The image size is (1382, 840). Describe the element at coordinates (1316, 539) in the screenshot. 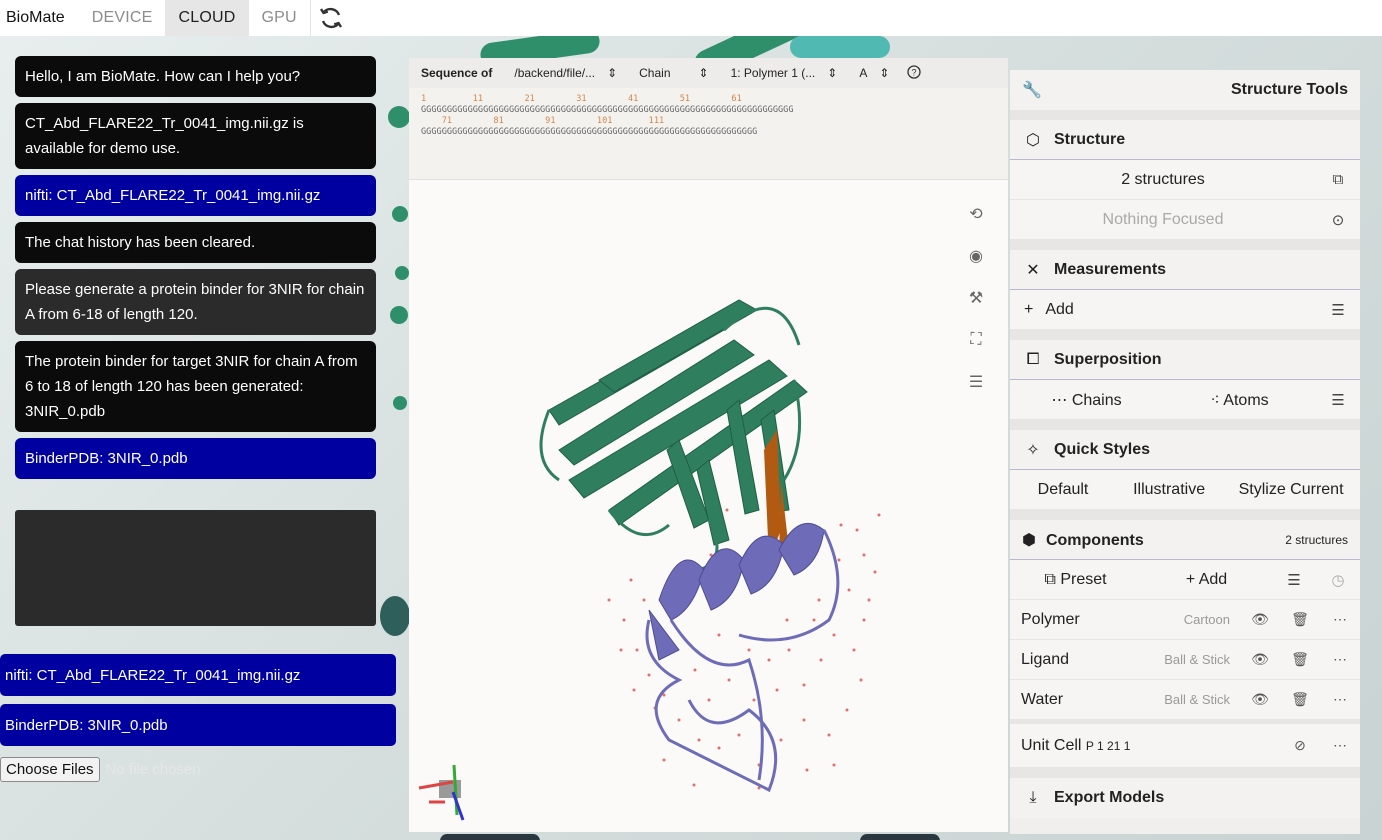

I see `components-count: 2 structures` at that location.